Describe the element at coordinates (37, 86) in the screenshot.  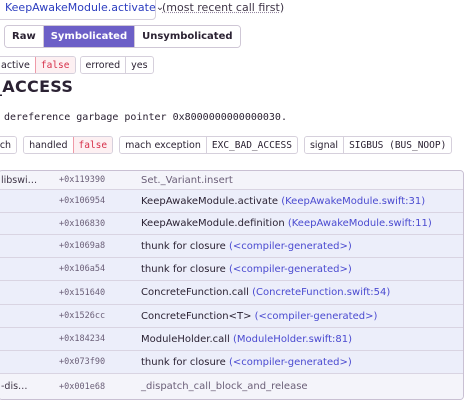
I see `exception-type: _ACCESS` at that location.